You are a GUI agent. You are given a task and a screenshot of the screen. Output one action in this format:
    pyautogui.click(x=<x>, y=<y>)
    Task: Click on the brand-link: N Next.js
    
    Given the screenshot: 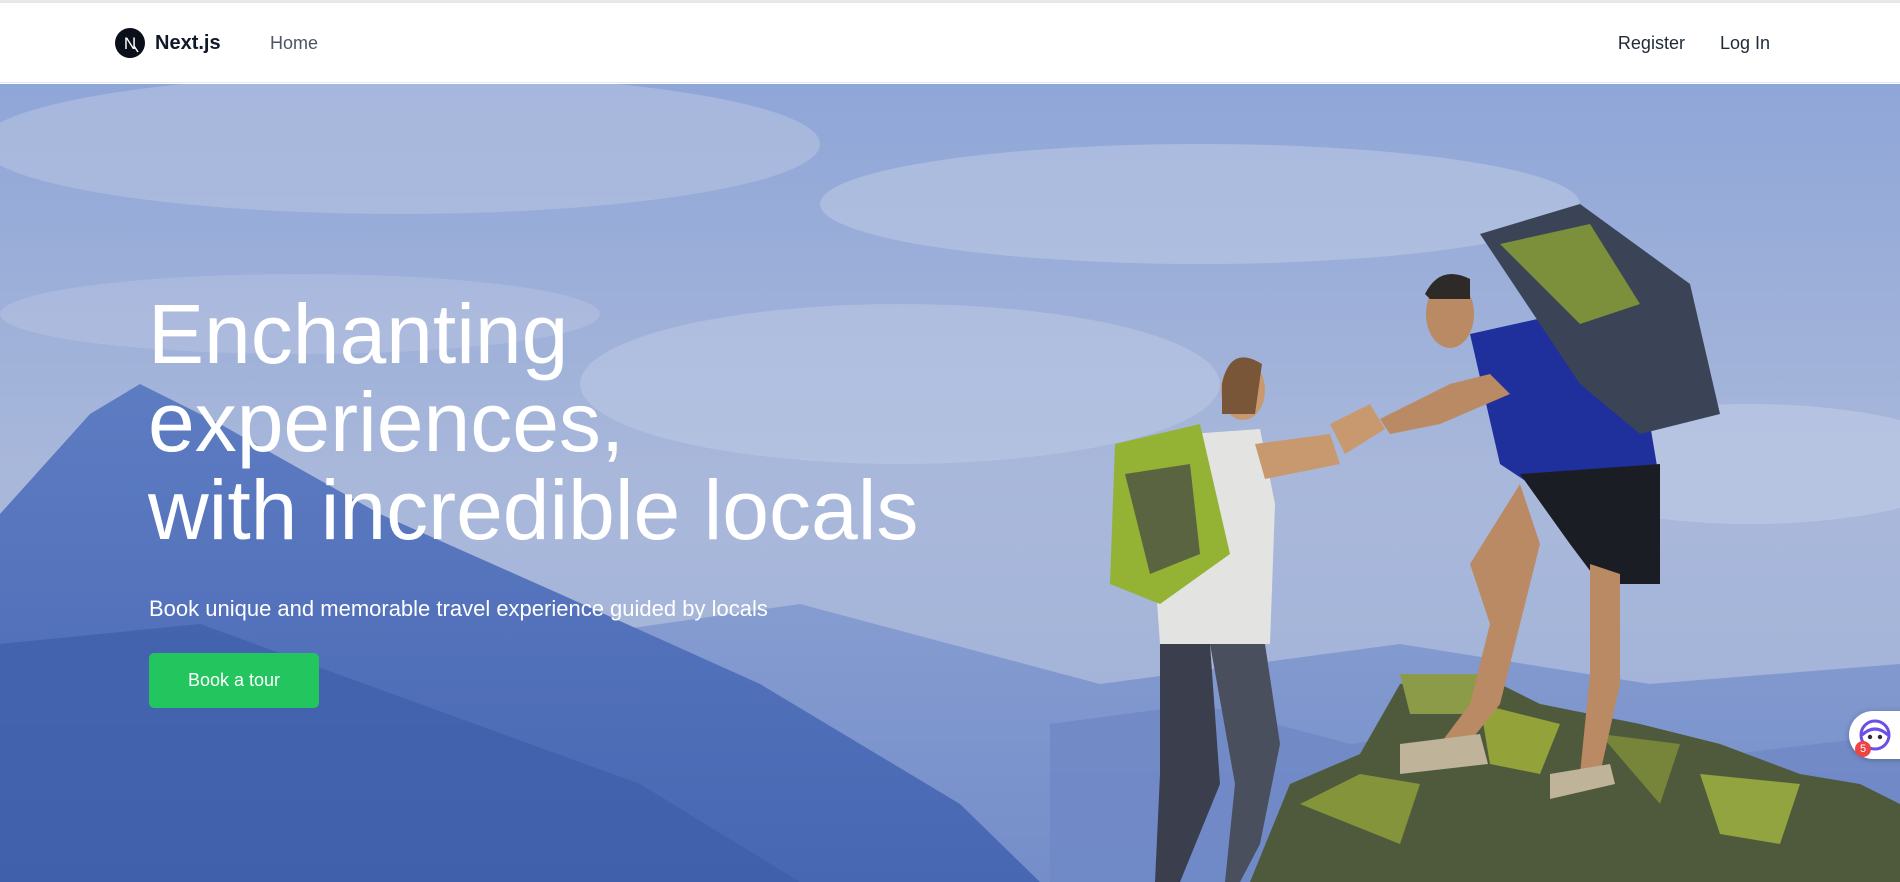 What is the action you would take?
    pyautogui.click(x=168, y=43)
    